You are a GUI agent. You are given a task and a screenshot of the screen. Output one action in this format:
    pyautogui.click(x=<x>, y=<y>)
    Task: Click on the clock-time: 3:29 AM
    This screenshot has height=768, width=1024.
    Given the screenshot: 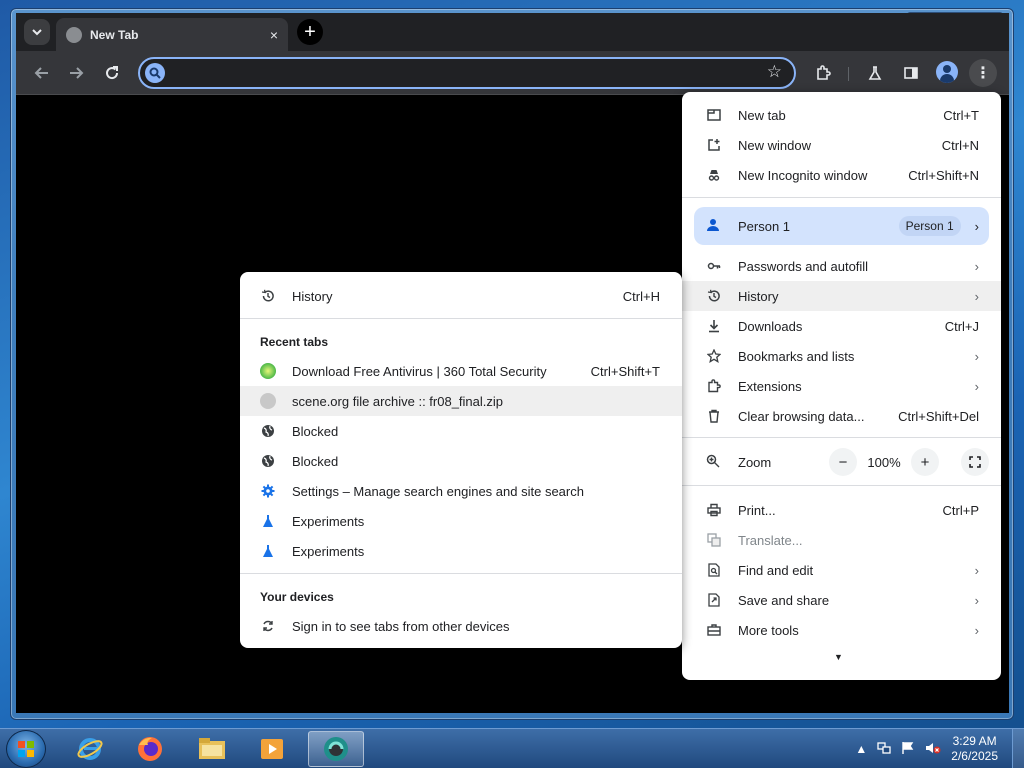 What is the action you would take?
    pyautogui.click(x=974, y=741)
    